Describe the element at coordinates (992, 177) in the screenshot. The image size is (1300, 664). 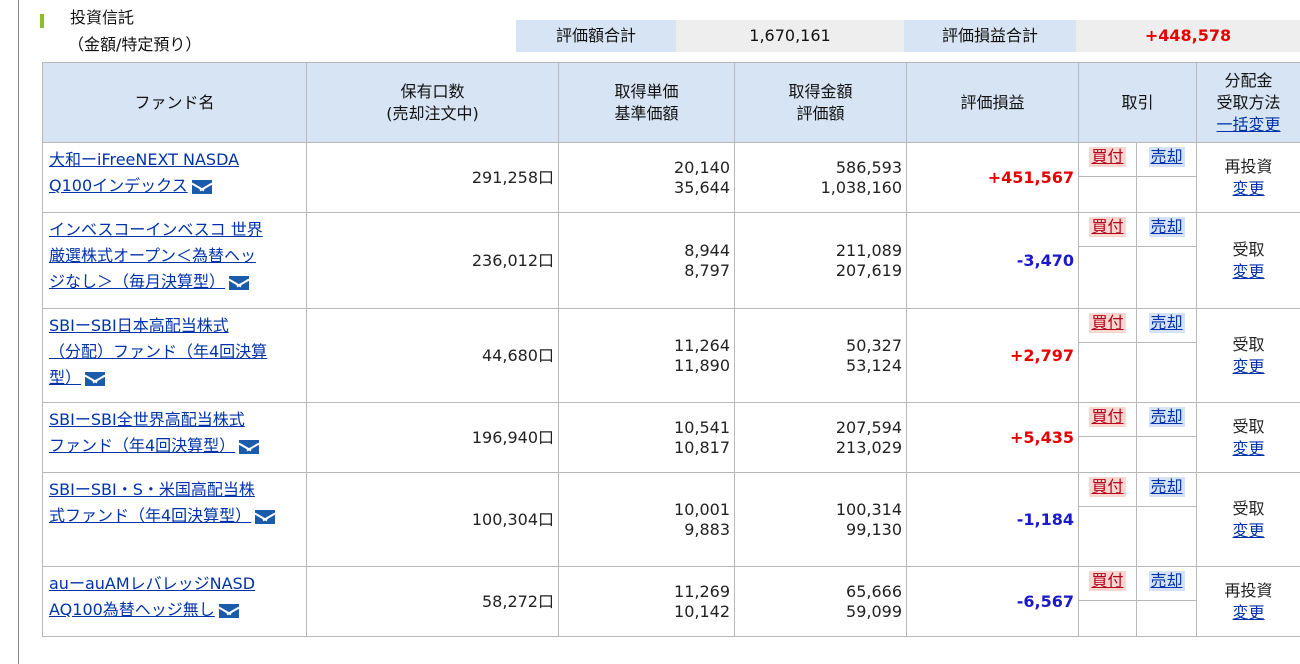
I see `pl-cell: +451,567` at that location.